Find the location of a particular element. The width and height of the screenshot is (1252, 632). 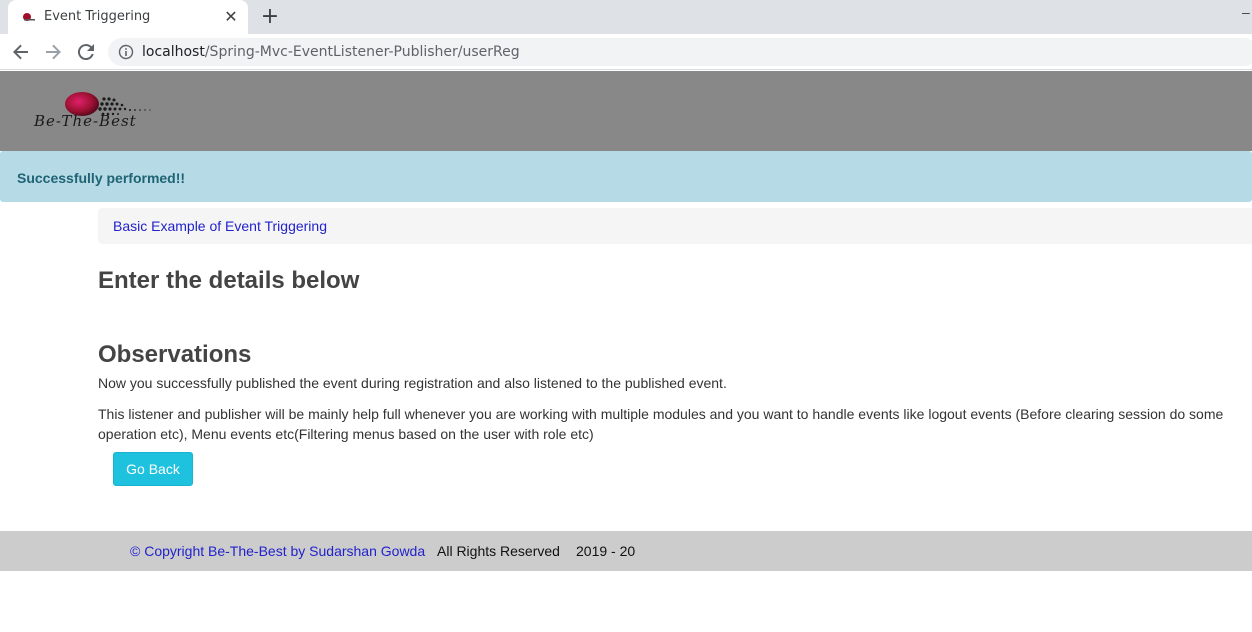

footer-years: 2019 - 20 is located at coordinates (606, 551).